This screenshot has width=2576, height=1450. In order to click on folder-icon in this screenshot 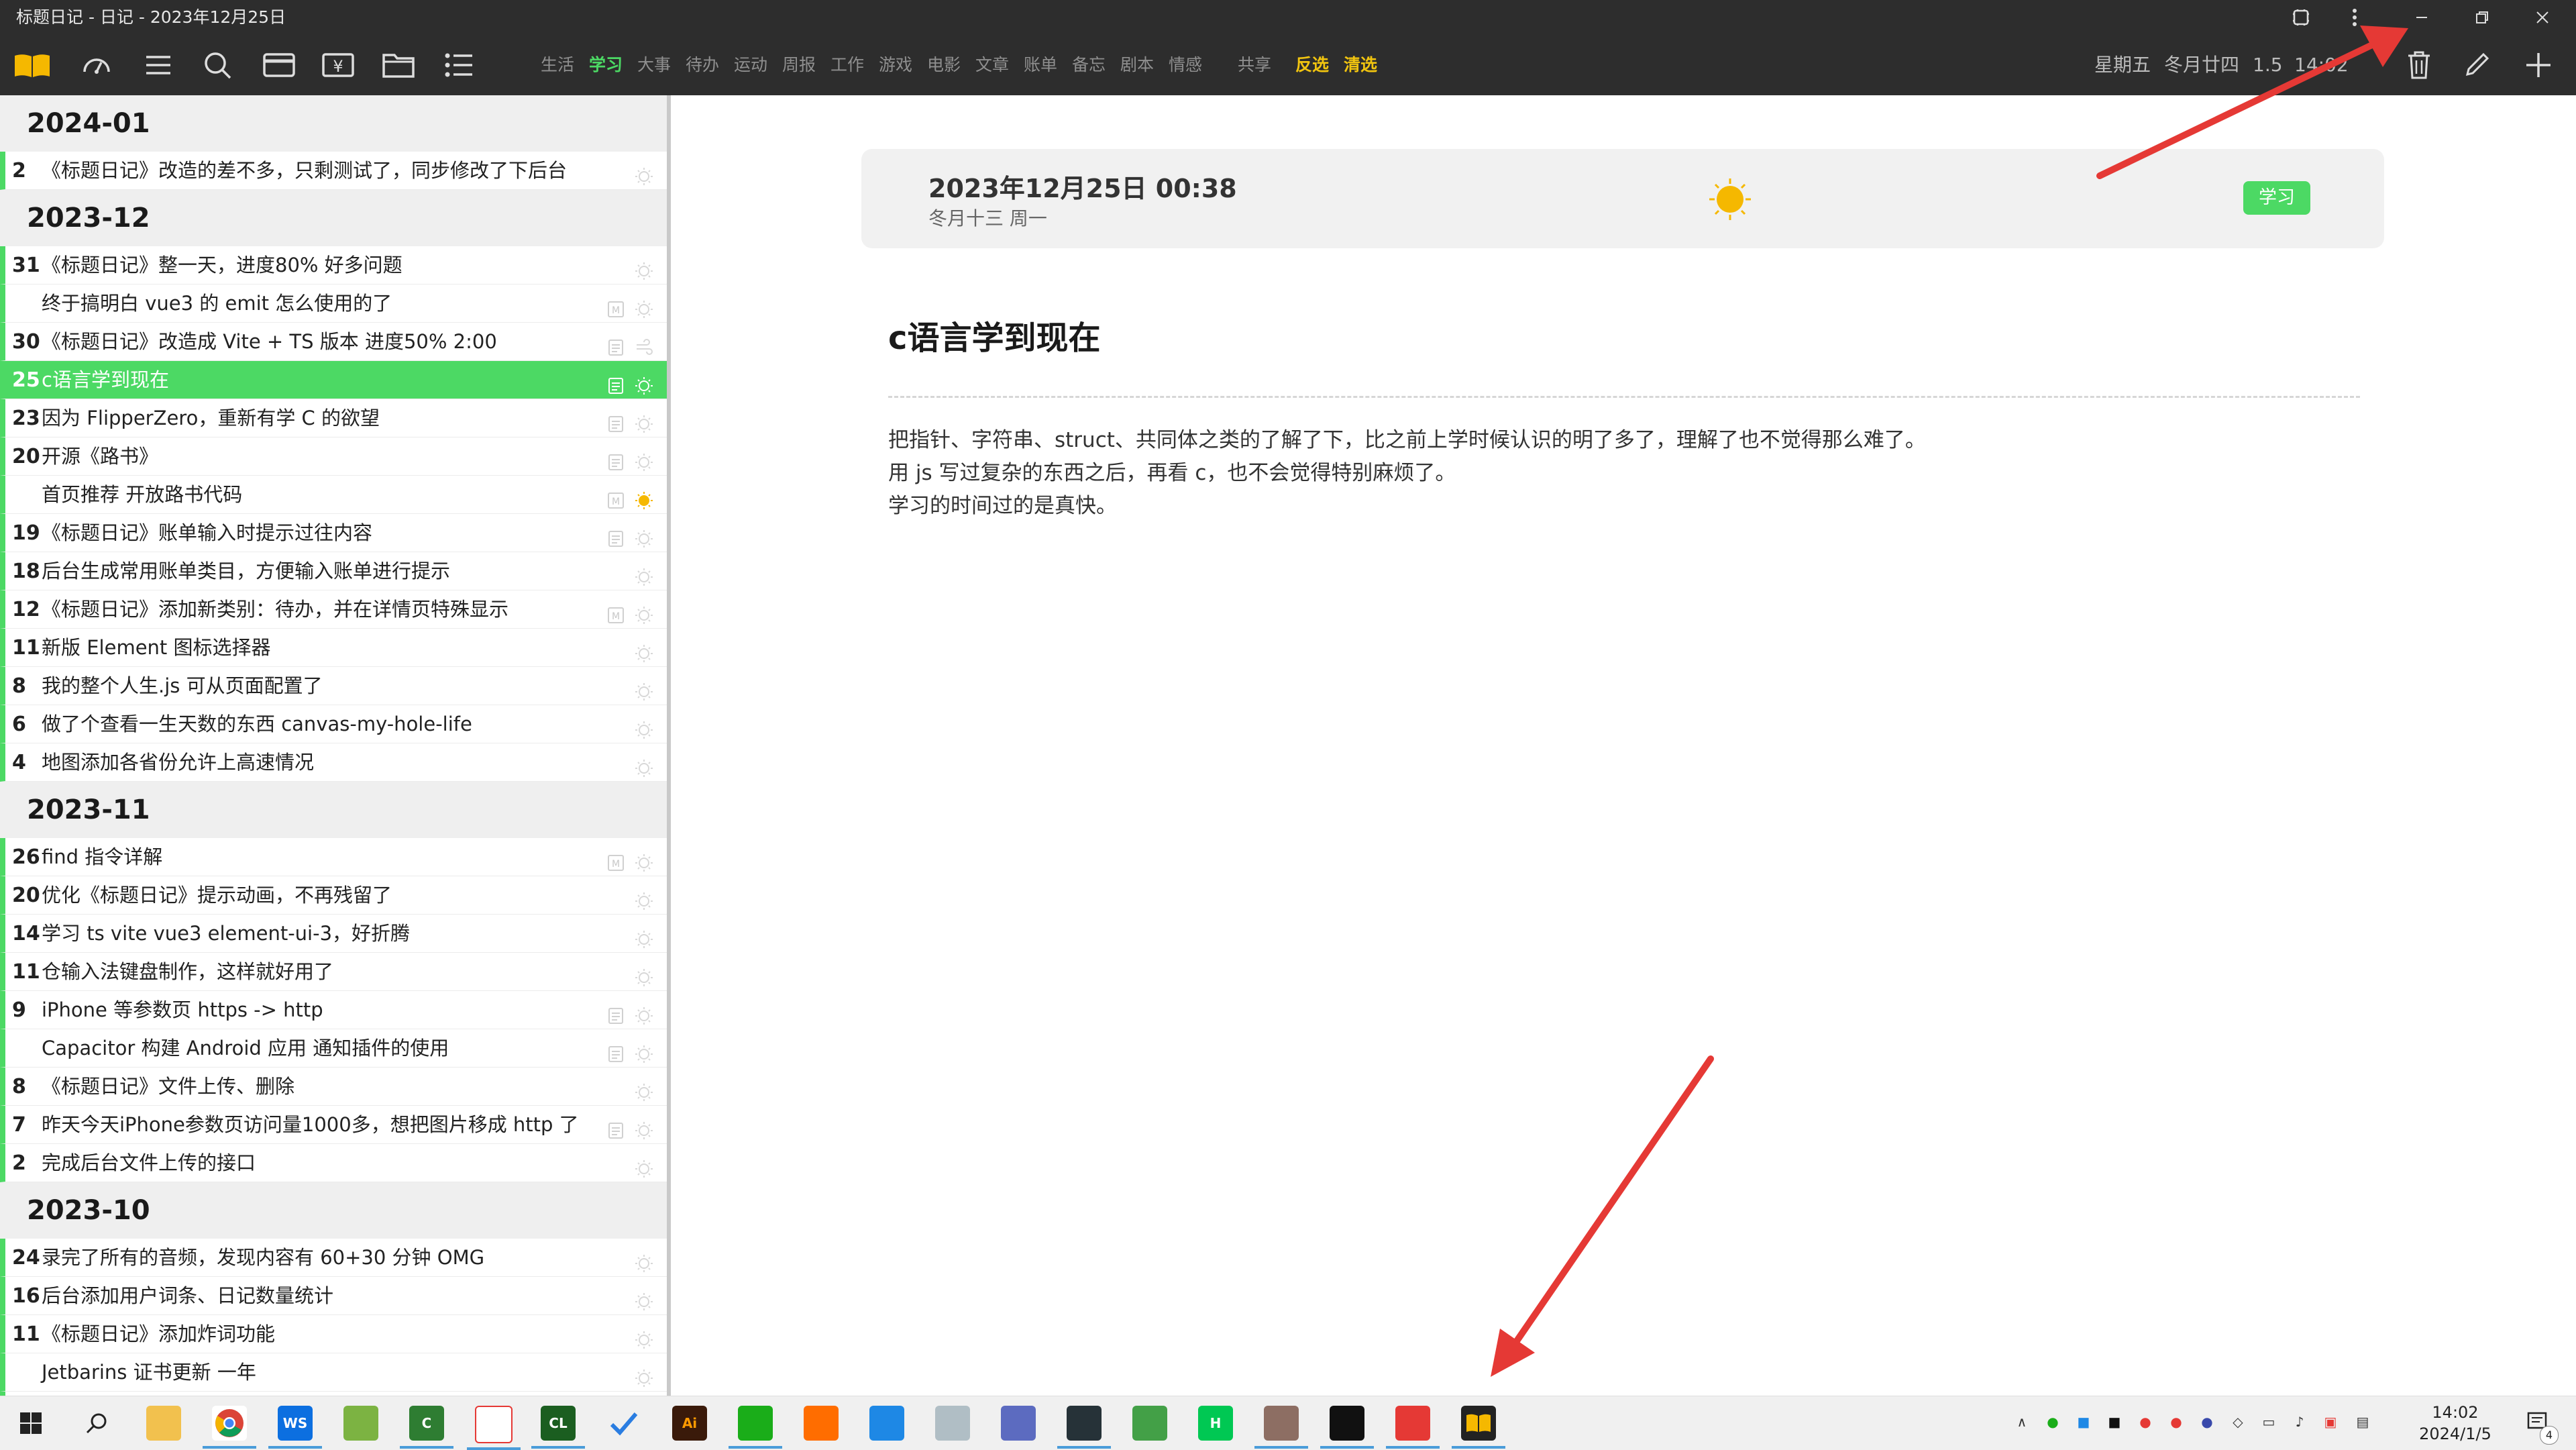, I will do `click(398, 65)`.